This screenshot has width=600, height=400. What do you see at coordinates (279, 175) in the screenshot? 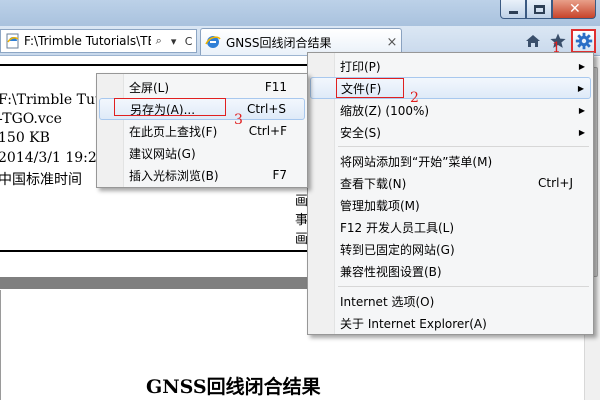
I see `menu-item-shortcut: F7` at bounding box center [279, 175].